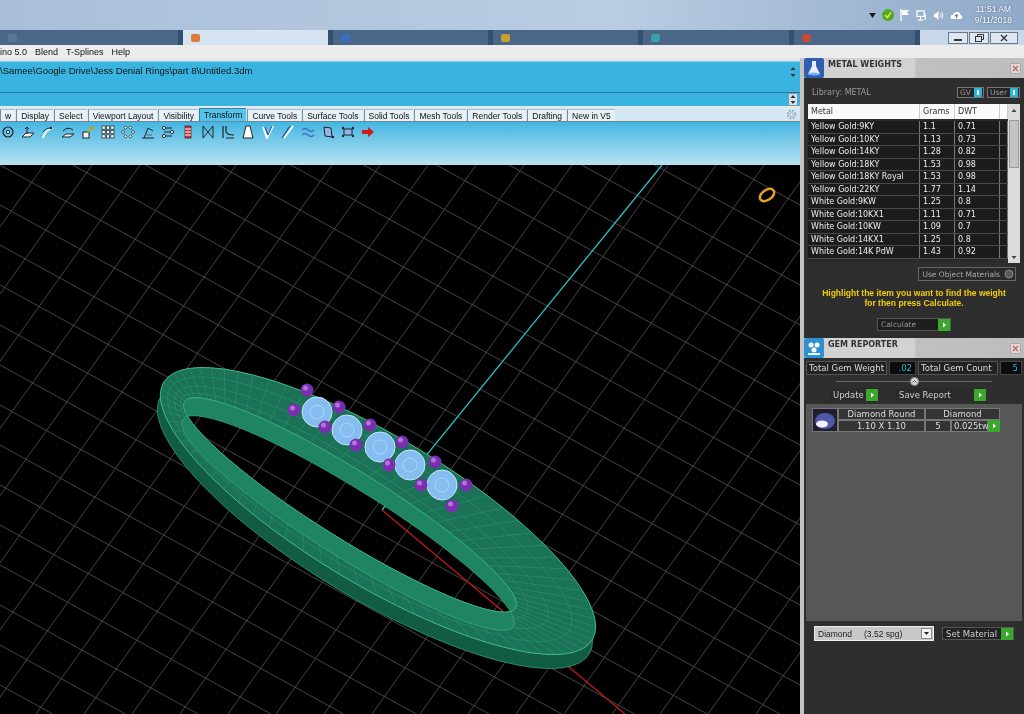  What do you see at coordinates (767, 195) in the screenshot?
I see `ring-icon` at bounding box center [767, 195].